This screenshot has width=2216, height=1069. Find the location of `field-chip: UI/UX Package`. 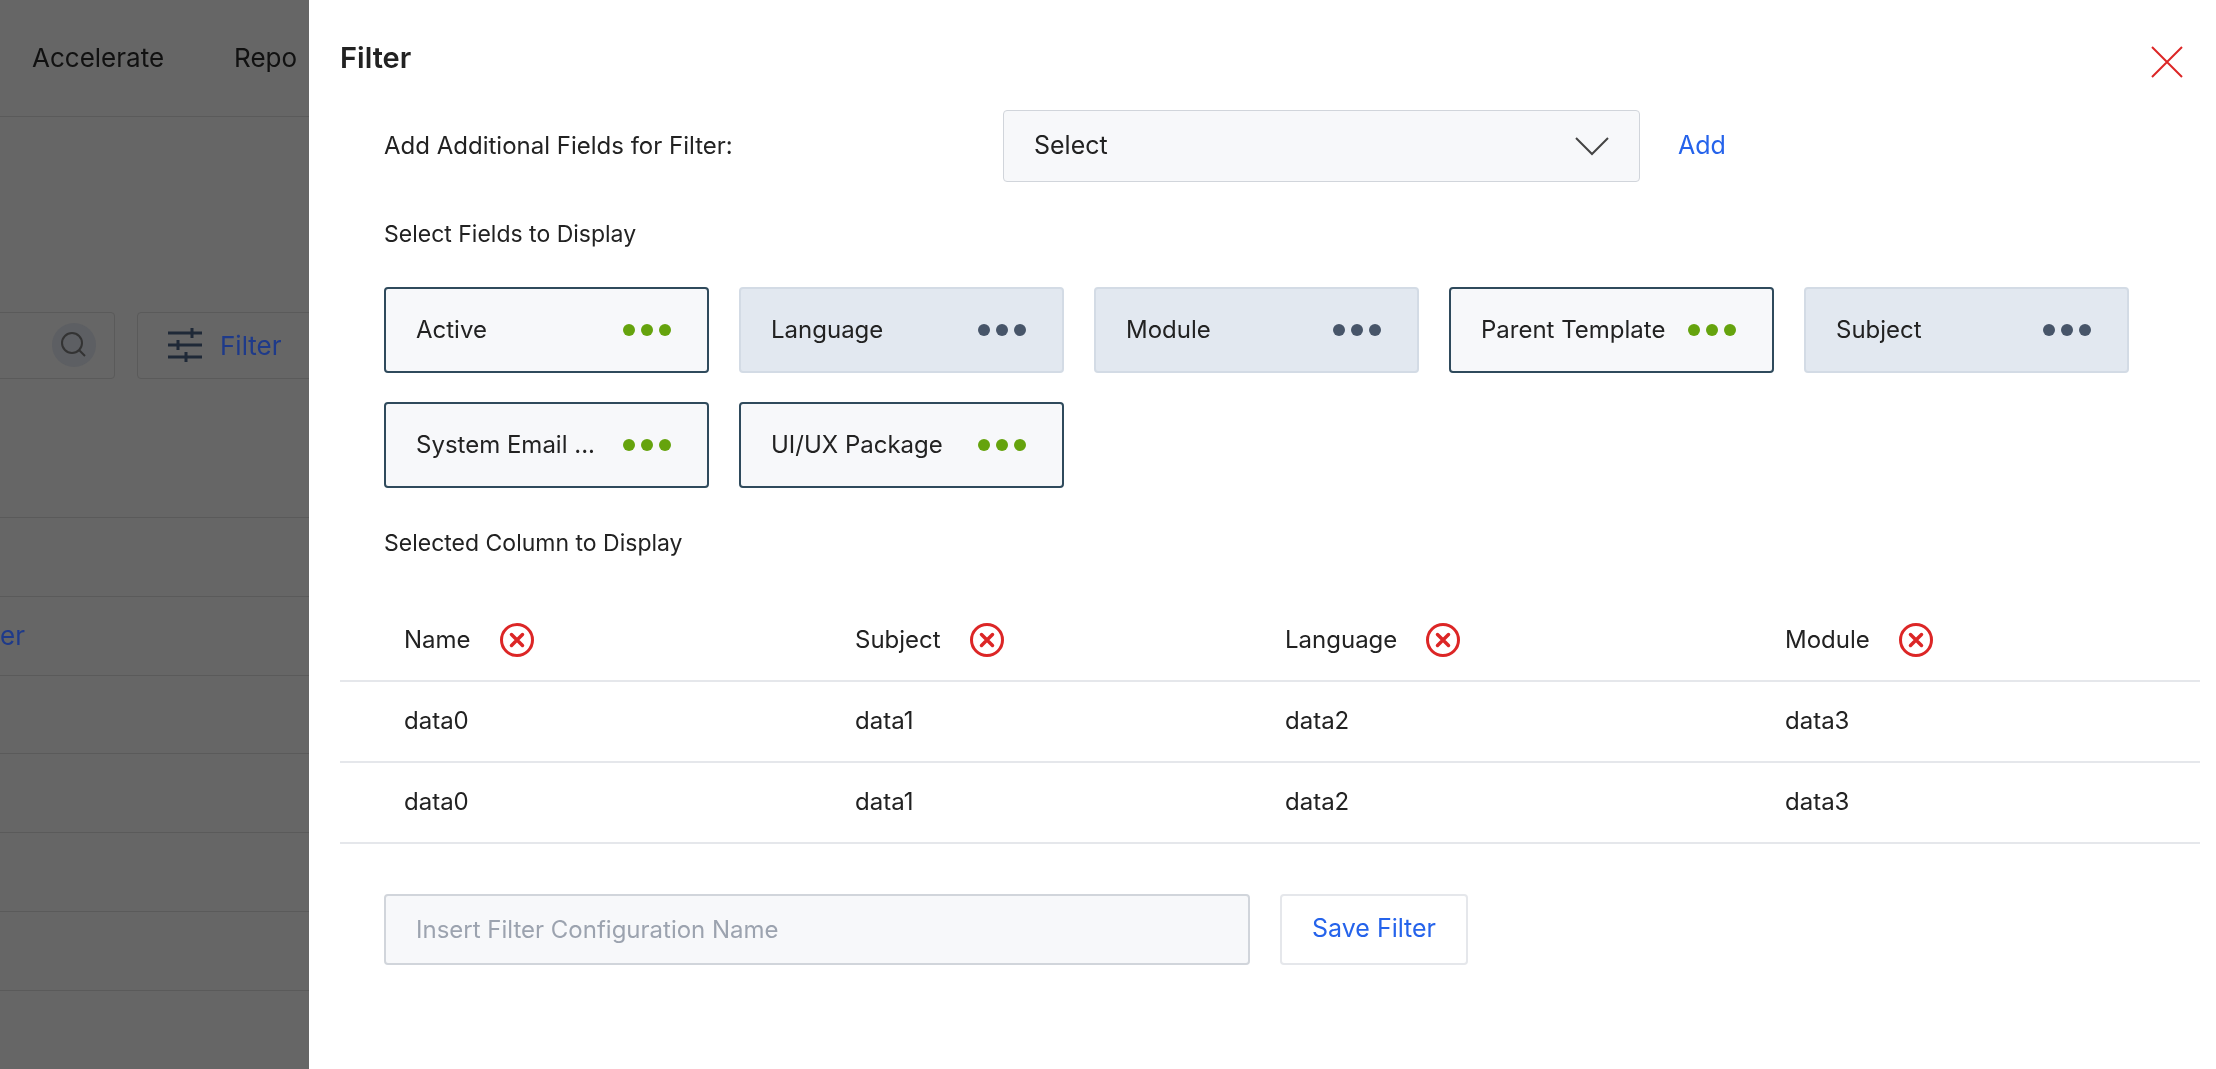

field-chip: UI/UX Package is located at coordinates (901, 445).